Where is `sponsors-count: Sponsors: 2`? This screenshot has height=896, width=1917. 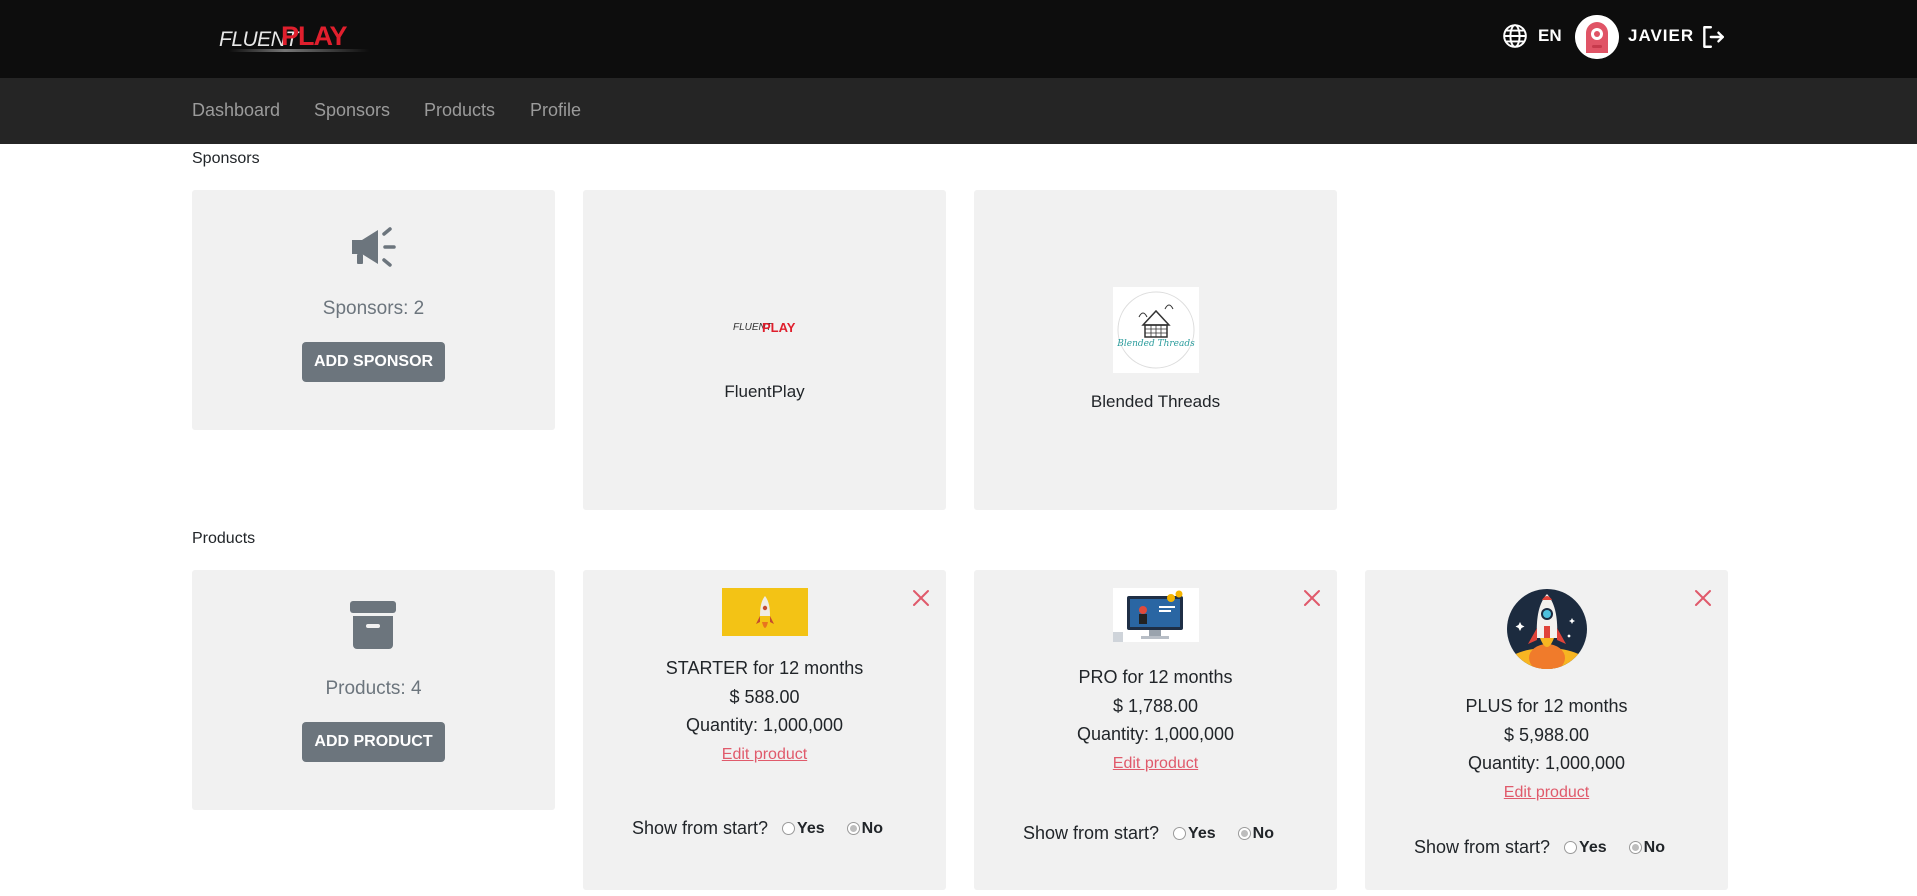
sponsors-count: Sponsors: 2 is located at coordinates (373, 308).